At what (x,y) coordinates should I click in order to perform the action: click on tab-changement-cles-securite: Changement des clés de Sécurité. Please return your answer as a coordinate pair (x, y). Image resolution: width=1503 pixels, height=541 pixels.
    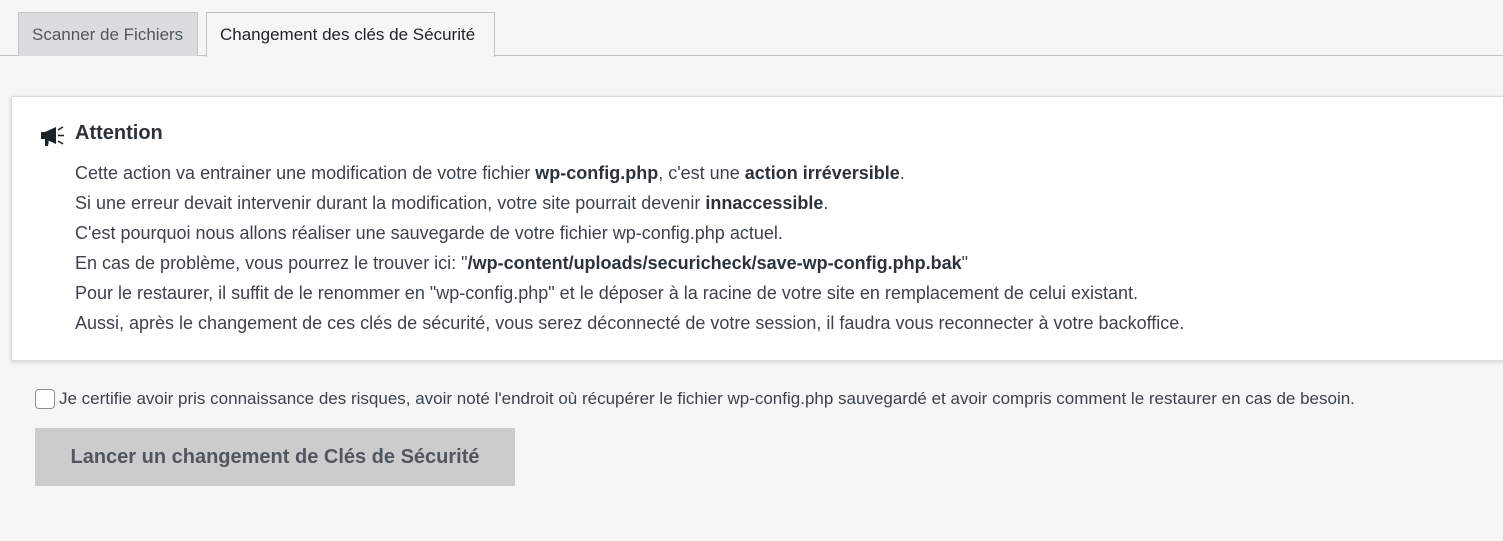
    Looking at the image, I should click on (350, 34).